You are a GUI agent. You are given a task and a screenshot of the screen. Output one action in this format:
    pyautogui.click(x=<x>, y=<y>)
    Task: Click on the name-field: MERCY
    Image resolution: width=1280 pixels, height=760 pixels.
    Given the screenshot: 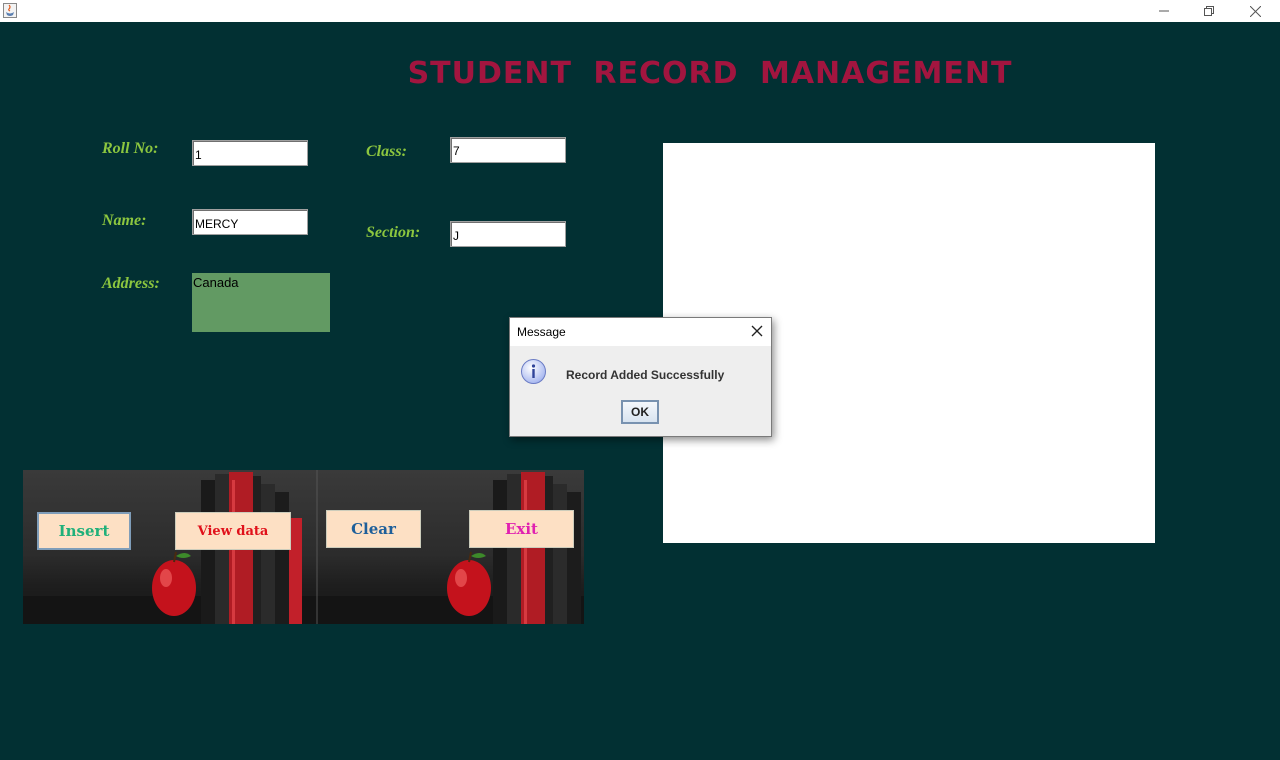 What is the action you would take?
    pyautogui.click(x=250, y=222)
    